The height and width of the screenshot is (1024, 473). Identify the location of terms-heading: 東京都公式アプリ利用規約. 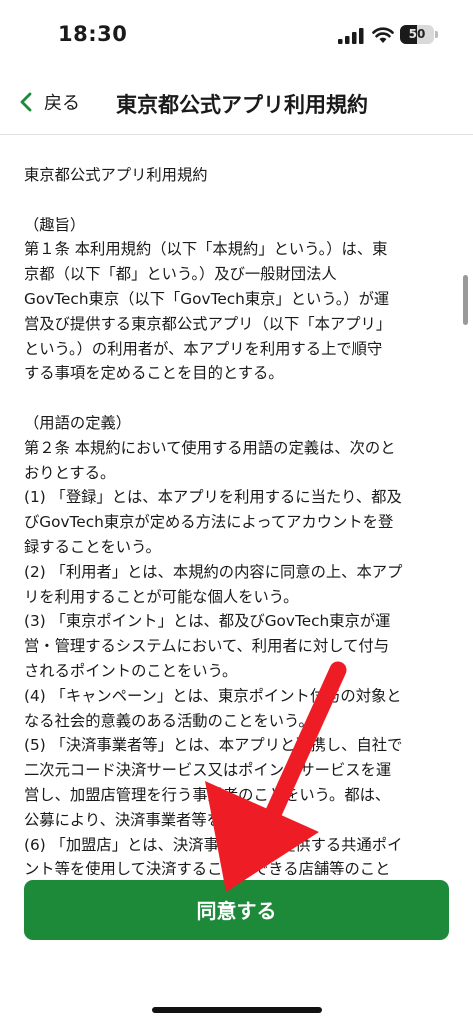
(116, 175).